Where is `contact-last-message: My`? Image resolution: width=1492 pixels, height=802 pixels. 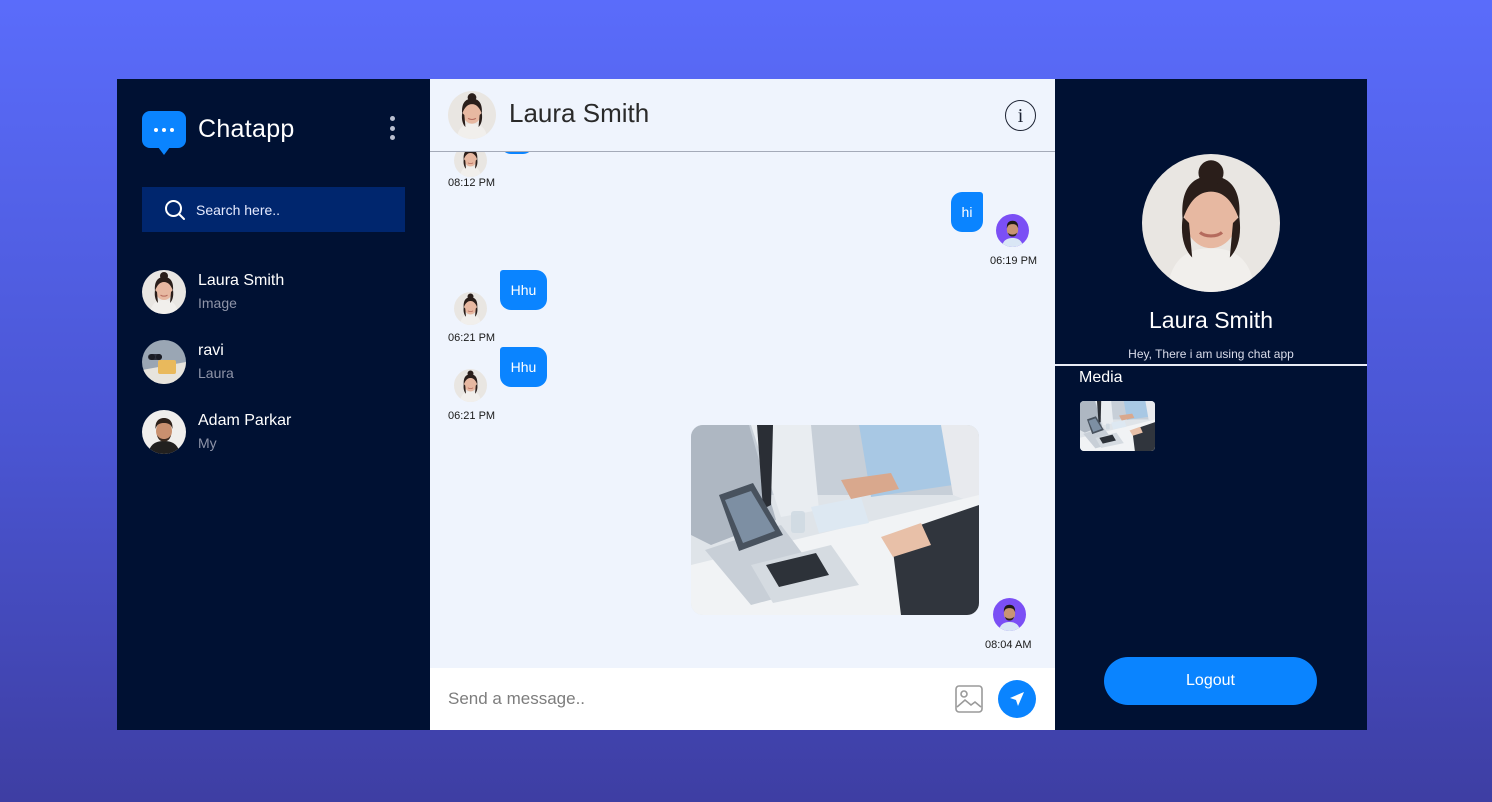
contact-last-message: My is located at coordinates (207, 443).